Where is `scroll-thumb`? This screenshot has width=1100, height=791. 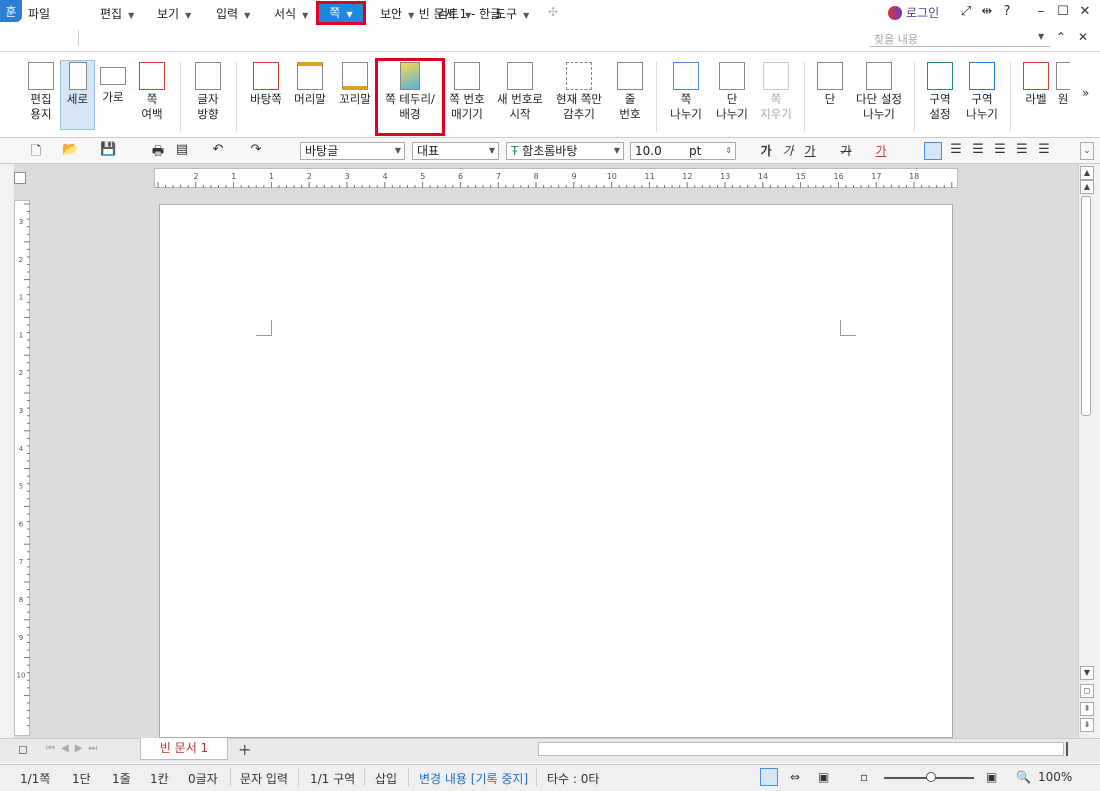
scroll-thumb is located at coordinates (1086, 306).